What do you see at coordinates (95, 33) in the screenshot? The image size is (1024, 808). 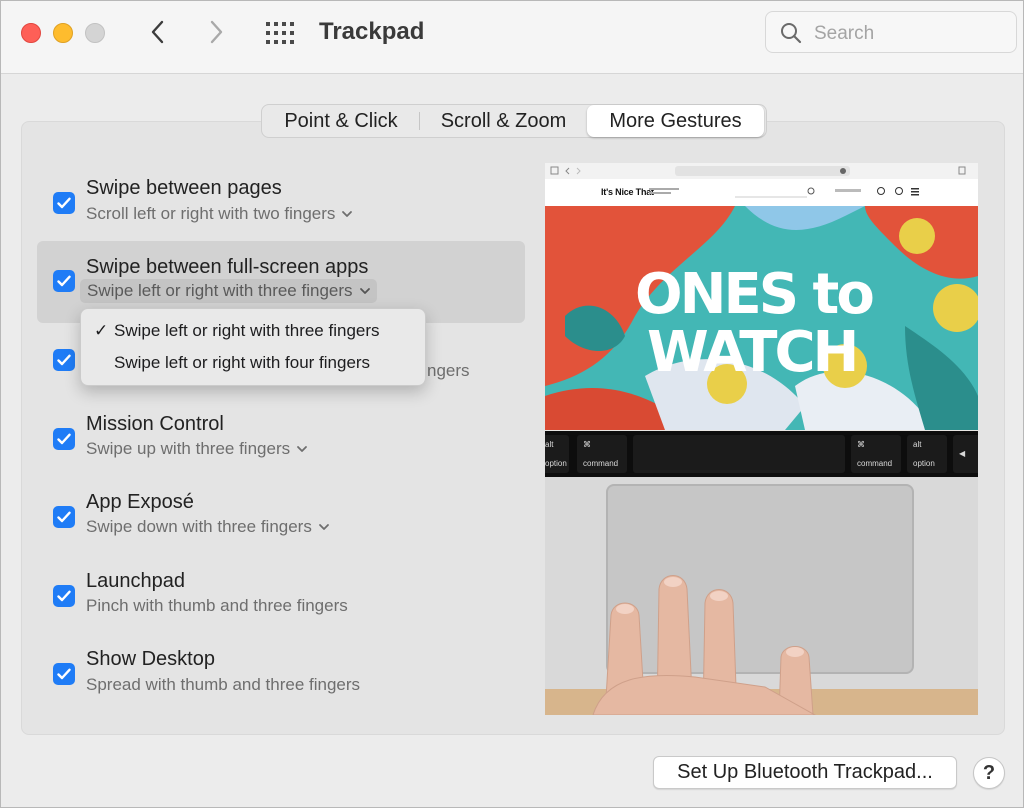 I see `zoom-window-button` at bounding box center [95, 33].